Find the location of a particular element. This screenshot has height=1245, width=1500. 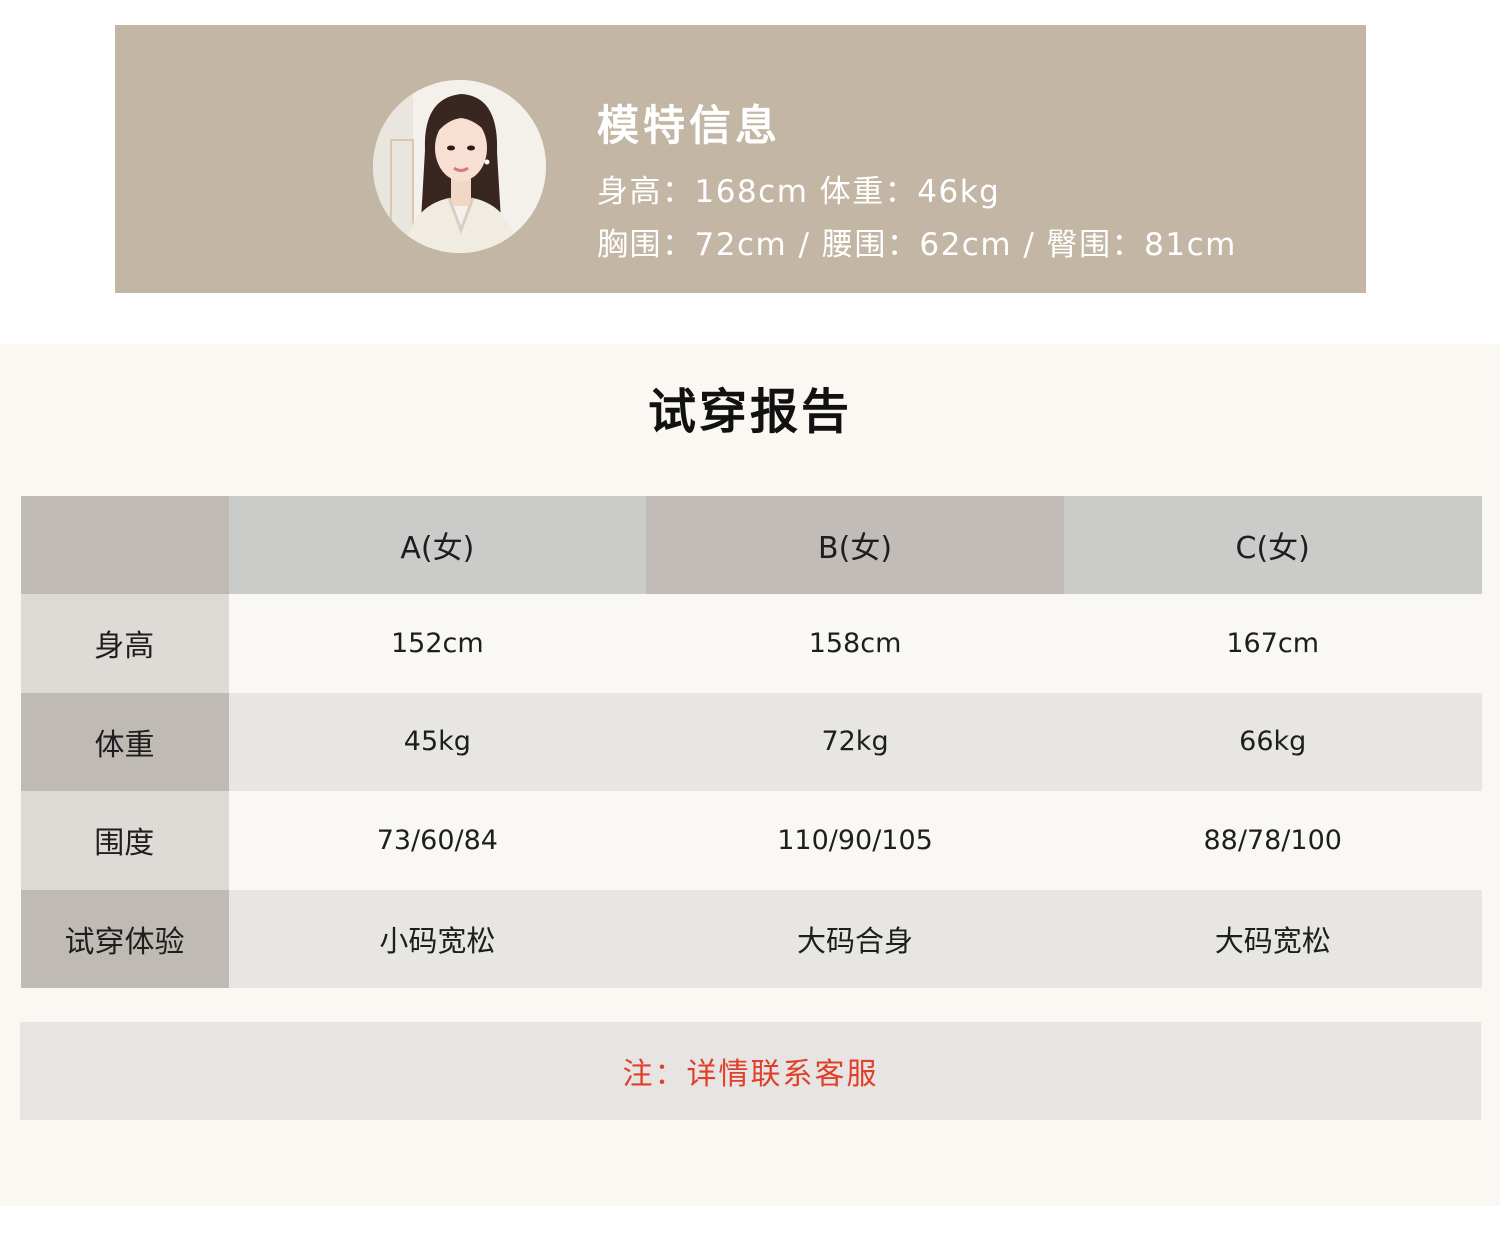

model-info-title: 模特信息 is located at coordinates (689, 125).